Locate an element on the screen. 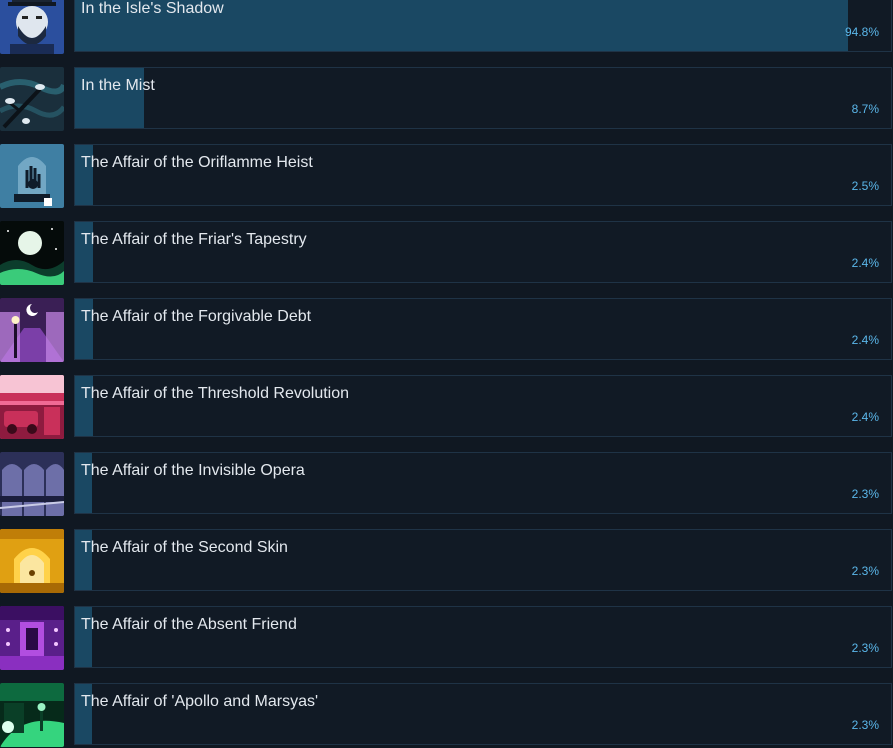 This screenshot has height=748, width=893. night-street-lamp-icon is located at coordinates (32, 330).